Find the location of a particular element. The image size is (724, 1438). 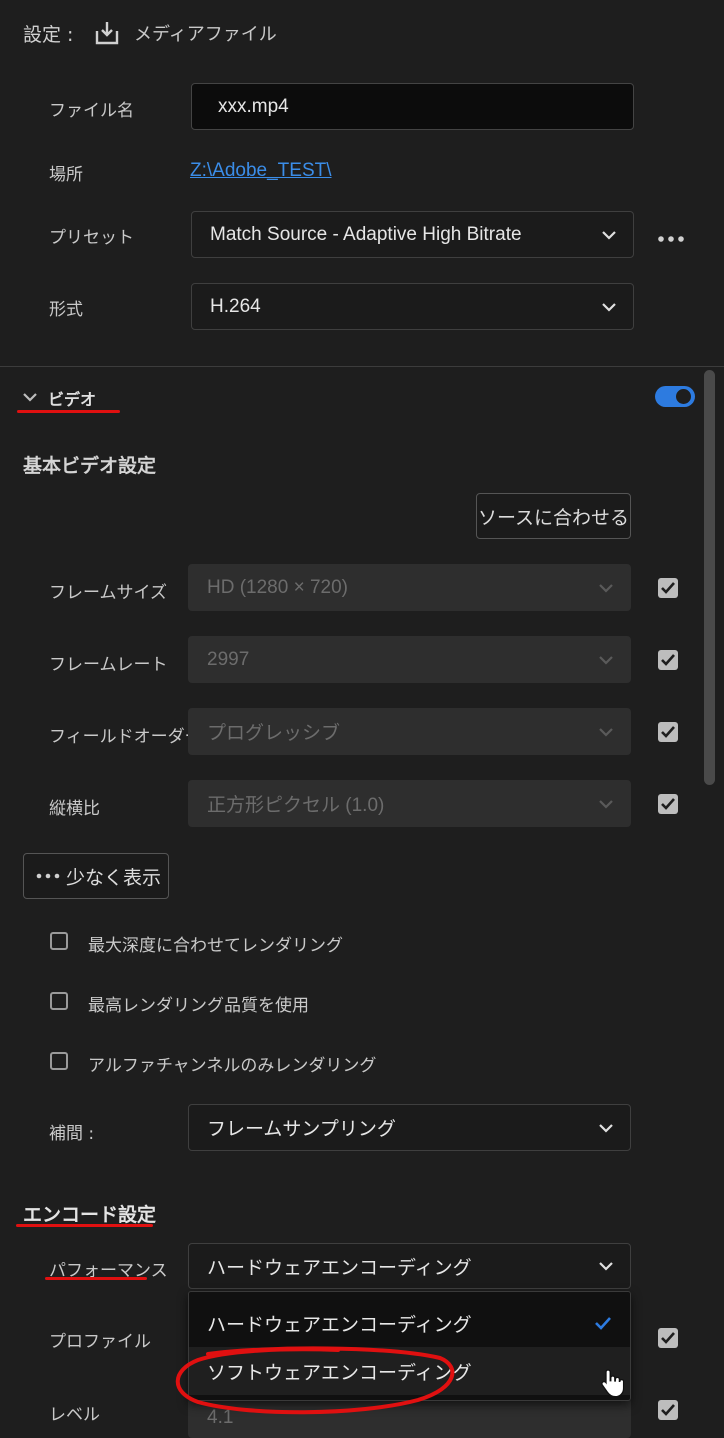

match-source-button: ソースに合わせる is located at coordinates (553, 516).